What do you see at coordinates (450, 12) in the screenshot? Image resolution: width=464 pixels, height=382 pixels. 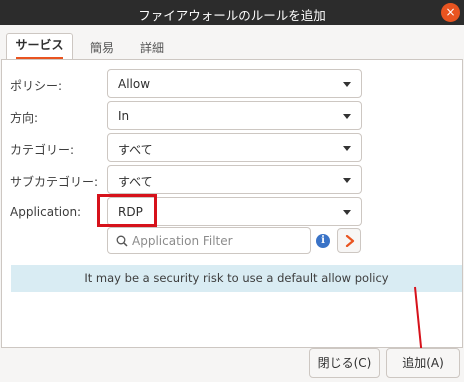 I see `close-icon: ×` at bounding box center [450, 12].